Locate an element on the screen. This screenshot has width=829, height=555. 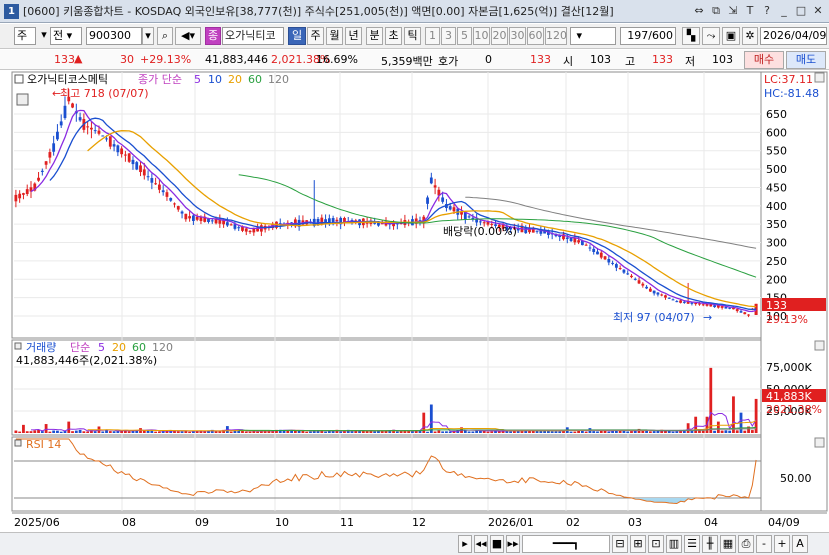
stats-icon: ▦ is located at coordinates (728, 544).